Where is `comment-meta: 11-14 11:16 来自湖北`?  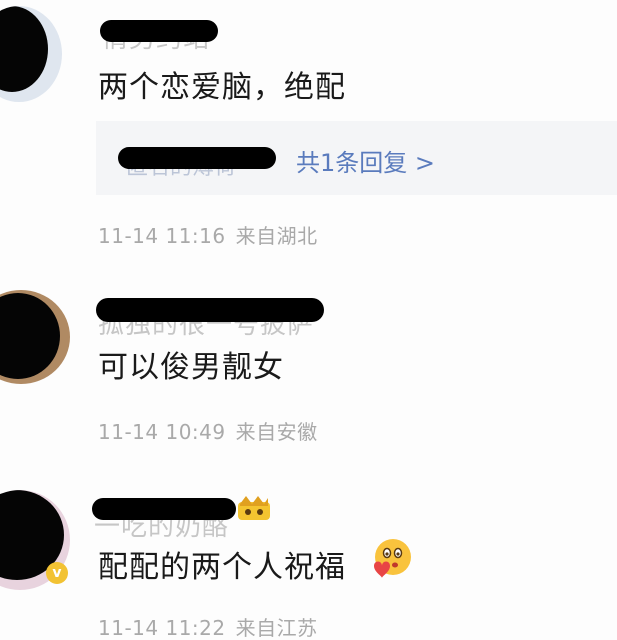
comment-meta: 11-14 11:16 来自湖北 is located at coordinates (208, 234).